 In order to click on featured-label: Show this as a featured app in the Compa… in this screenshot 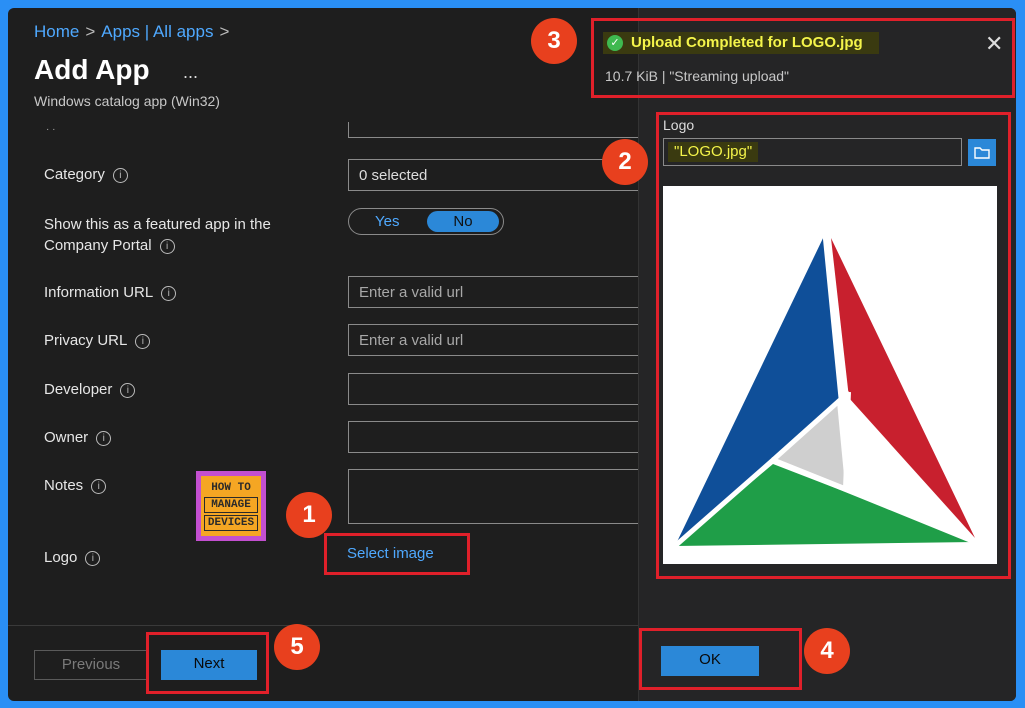, I will do `click(157, 235)`.